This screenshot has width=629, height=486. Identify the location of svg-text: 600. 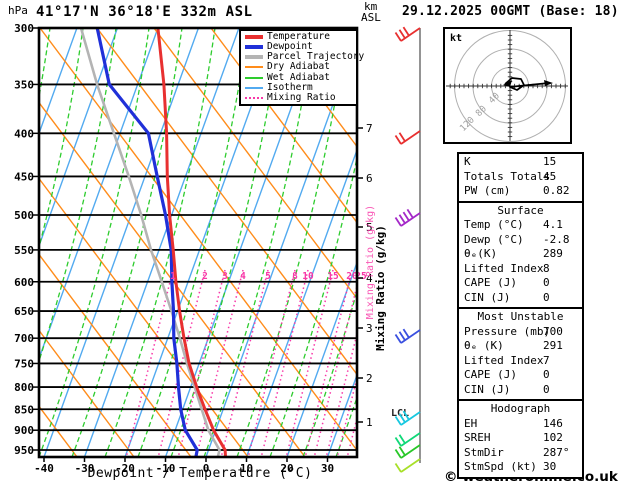
(24, 282).